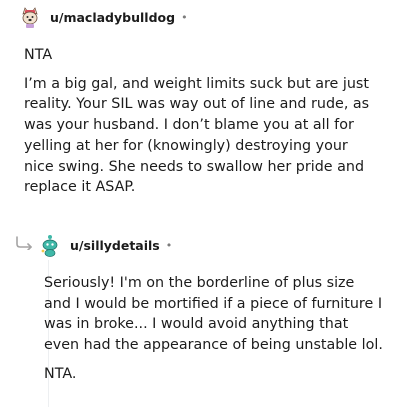 This screenshot has width=400, height=407. Describe the element at coordinates (115, 245) in the screenshot. I see `comment-2-username: u/sillydetails` at that location.